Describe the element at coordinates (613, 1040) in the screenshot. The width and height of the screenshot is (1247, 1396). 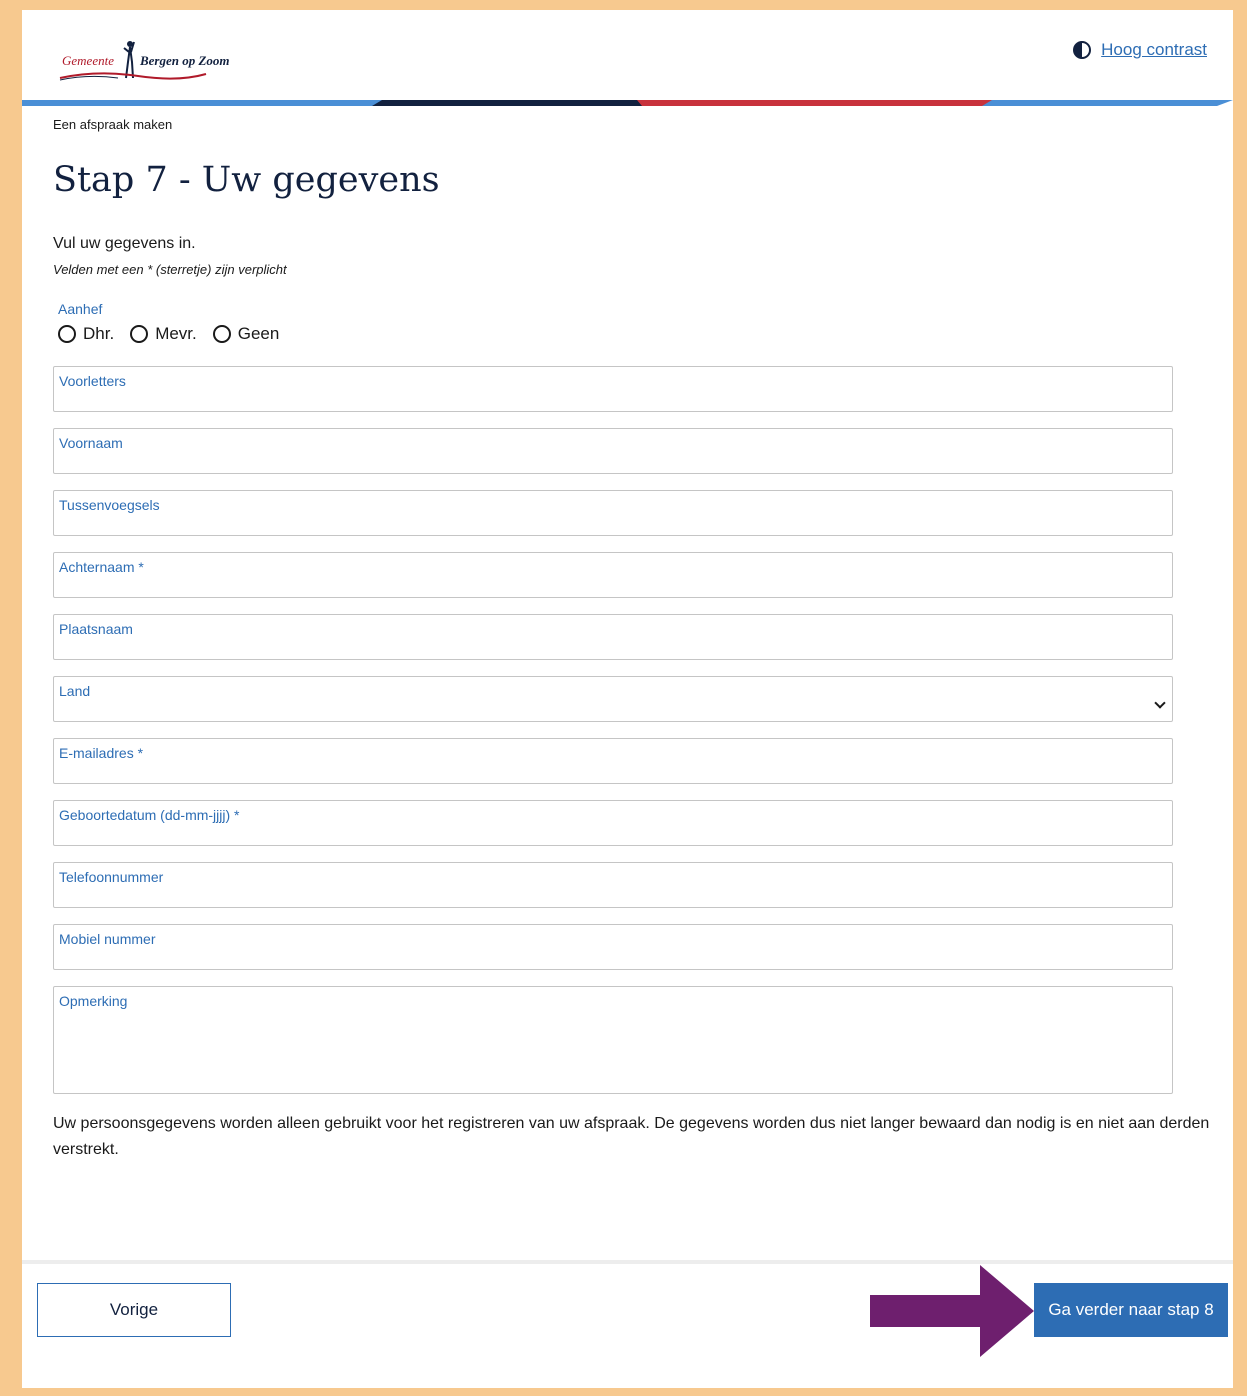
I see `opmerking-textarea: Opmerking` at that location.